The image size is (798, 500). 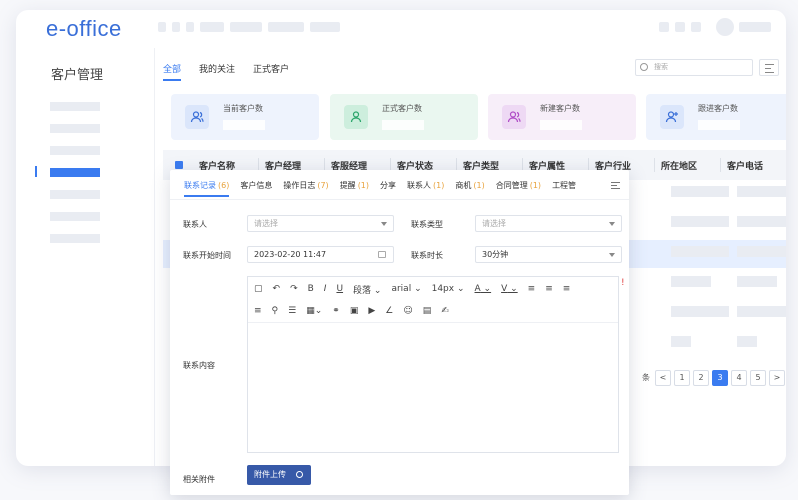 I want to click on video-icon: ▶, so click(x=371, y=311).